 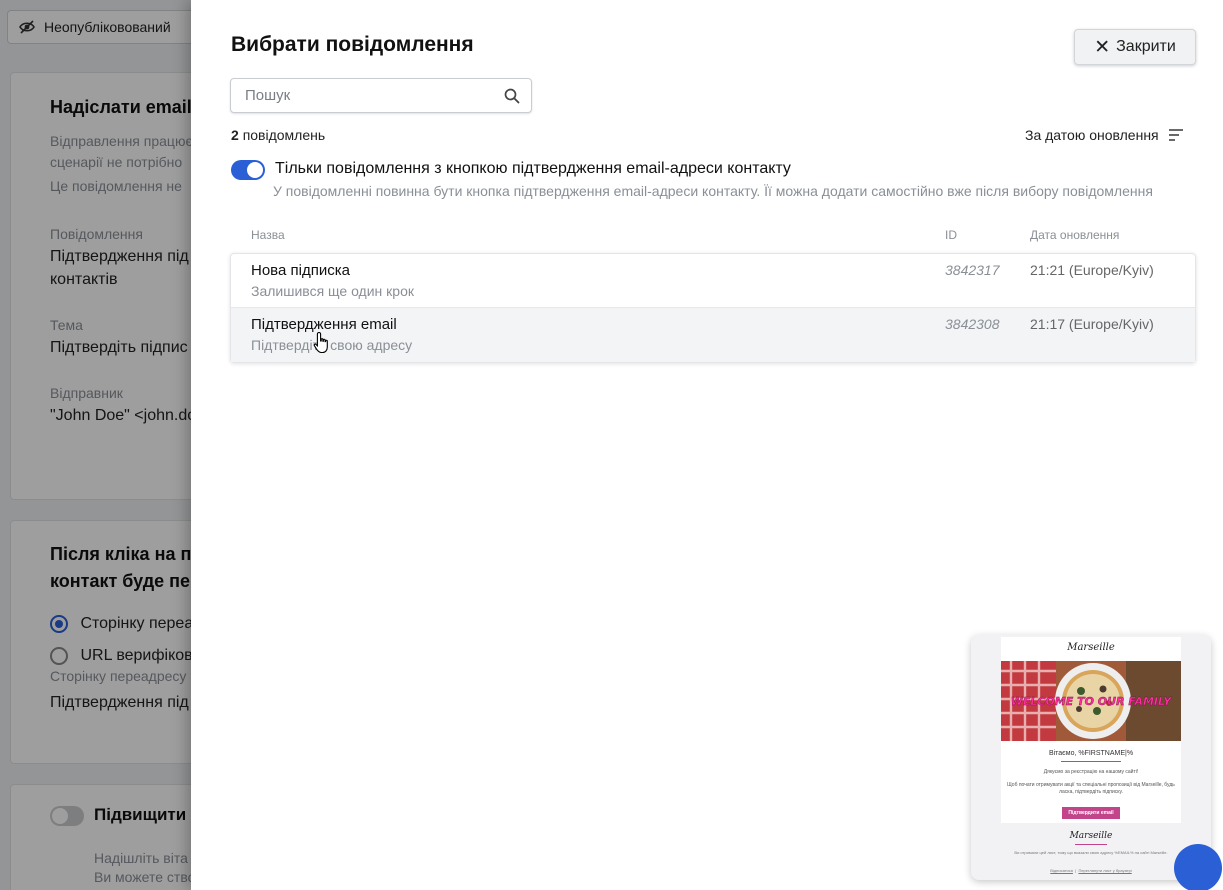 I want to click on row-subtitle: Залишився ще один крок, so click(x=332, y=291).